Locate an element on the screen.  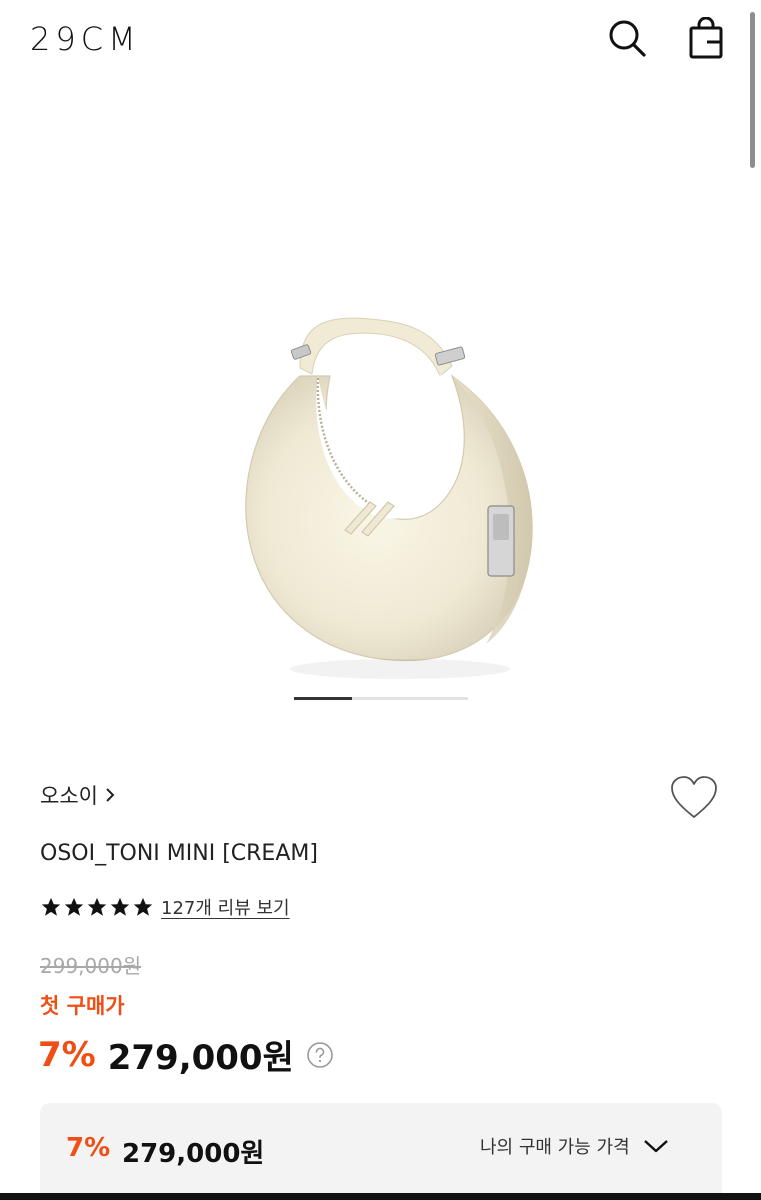
rating-row: 127개 리뷰 보기 is located at coordinates (165, 907).